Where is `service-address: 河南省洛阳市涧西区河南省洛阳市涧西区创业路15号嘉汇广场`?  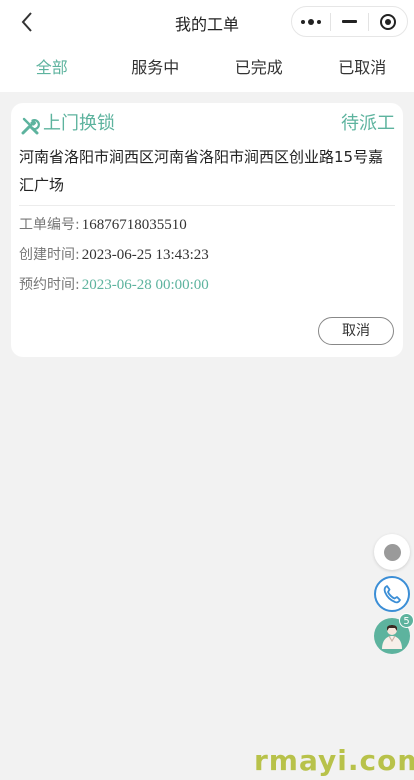
service-address: 河南省洛阳市涧西区河南省洛阳市涧西区创业路15号嘉汇广场 is located at coordinates (201, 171).